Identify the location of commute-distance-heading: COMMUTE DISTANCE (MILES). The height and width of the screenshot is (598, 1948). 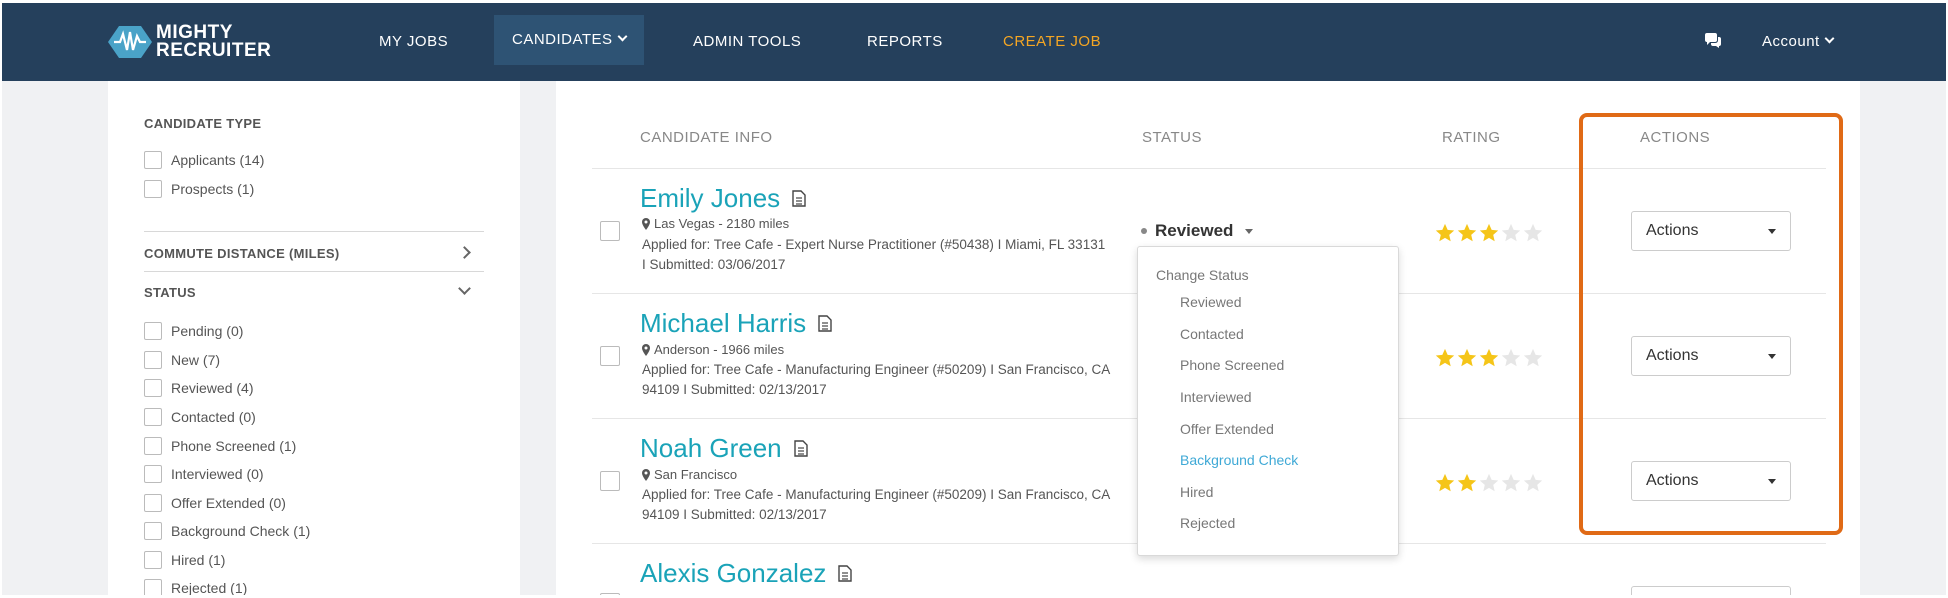
(241, 253).